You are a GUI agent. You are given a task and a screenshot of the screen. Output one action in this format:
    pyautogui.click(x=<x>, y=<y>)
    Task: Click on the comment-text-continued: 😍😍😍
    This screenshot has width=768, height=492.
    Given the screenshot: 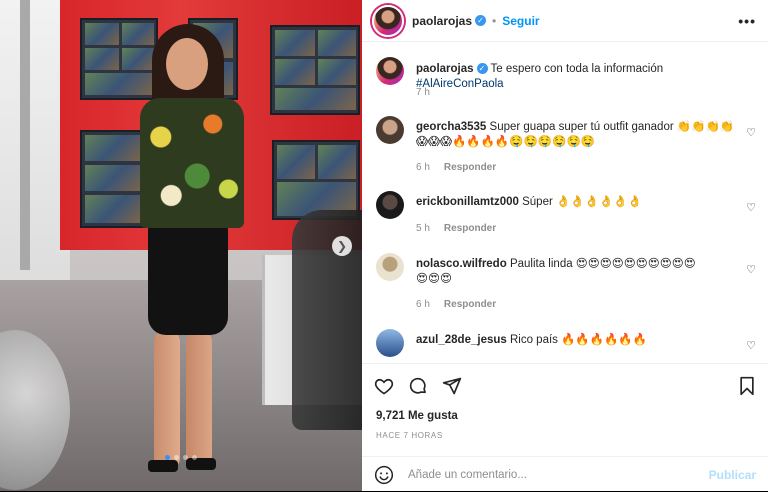 What is the action you would take?
    pyautogui.click(x=434, y=279)
    